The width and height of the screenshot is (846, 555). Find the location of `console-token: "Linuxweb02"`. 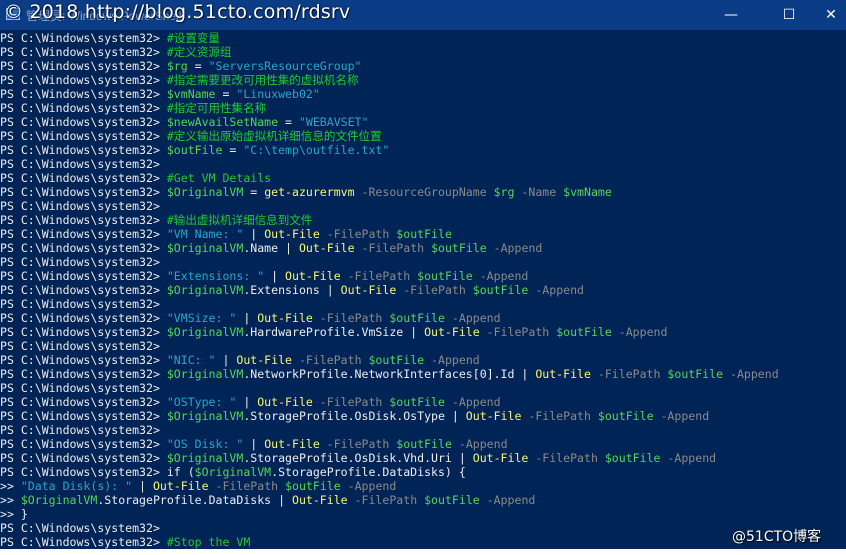

console-token: "Linuxweb02" is located at coordinates (278, 94).